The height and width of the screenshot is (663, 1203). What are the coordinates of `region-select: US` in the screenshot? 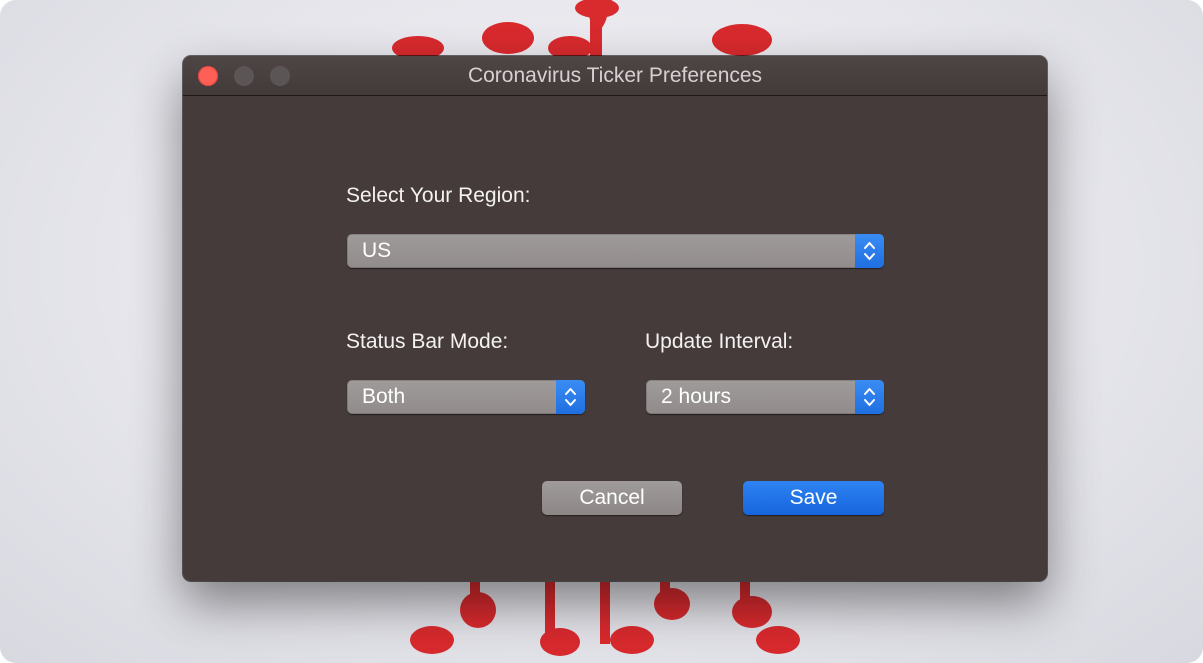 It's located at (615, 251).